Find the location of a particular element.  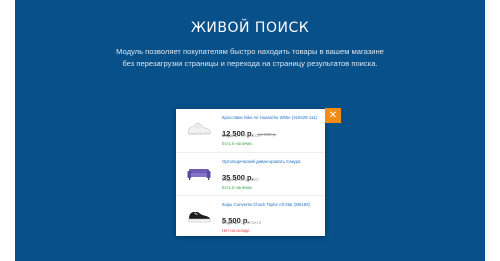

model-value: AirHuaC03 is located at coordinates (249, 135).